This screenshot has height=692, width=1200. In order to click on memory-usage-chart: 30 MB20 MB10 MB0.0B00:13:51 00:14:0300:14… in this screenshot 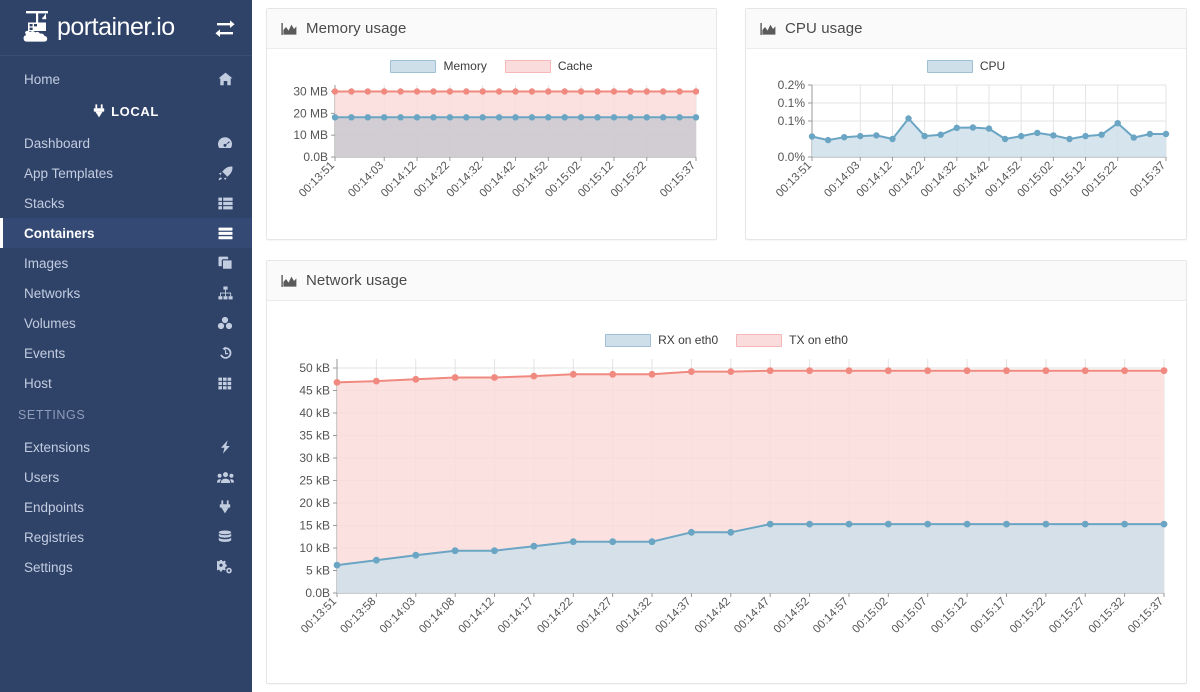, I will do `click(491, 153)`.